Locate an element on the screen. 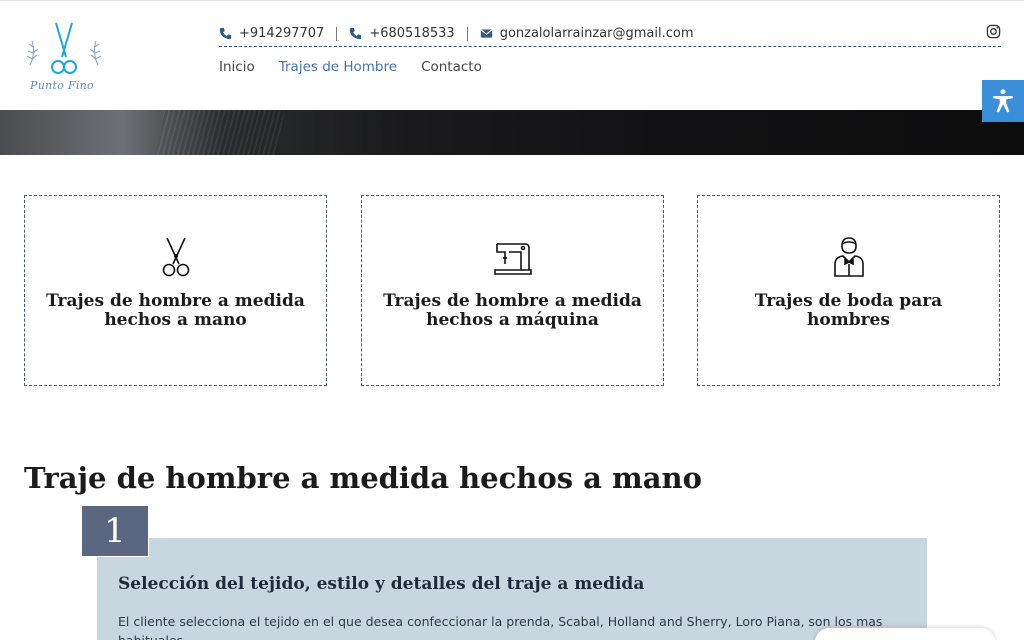 This screenshot has height=640, width=1024. envelope-icon is located at coordinates (486, 33).